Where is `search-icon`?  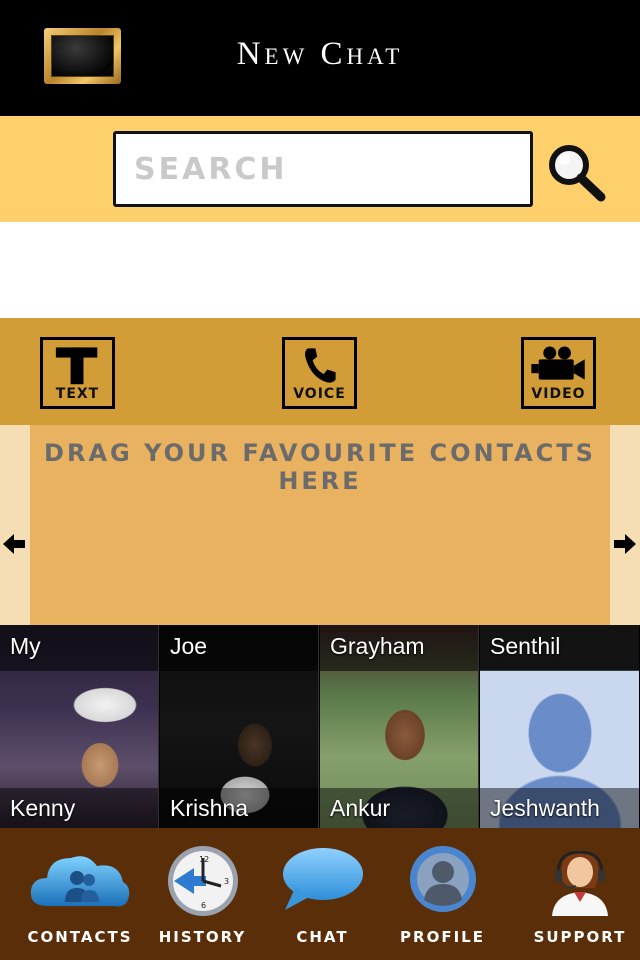
search-icon is located at coordinates (576, 172).